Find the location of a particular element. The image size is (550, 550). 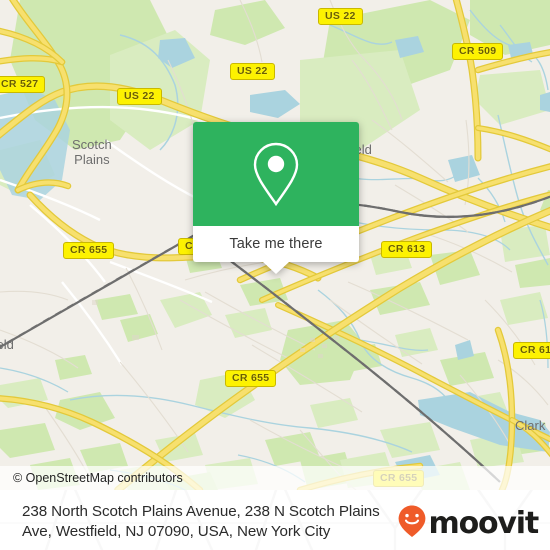

destination-popup-card: Take me there is located at coordinates (276, 198).